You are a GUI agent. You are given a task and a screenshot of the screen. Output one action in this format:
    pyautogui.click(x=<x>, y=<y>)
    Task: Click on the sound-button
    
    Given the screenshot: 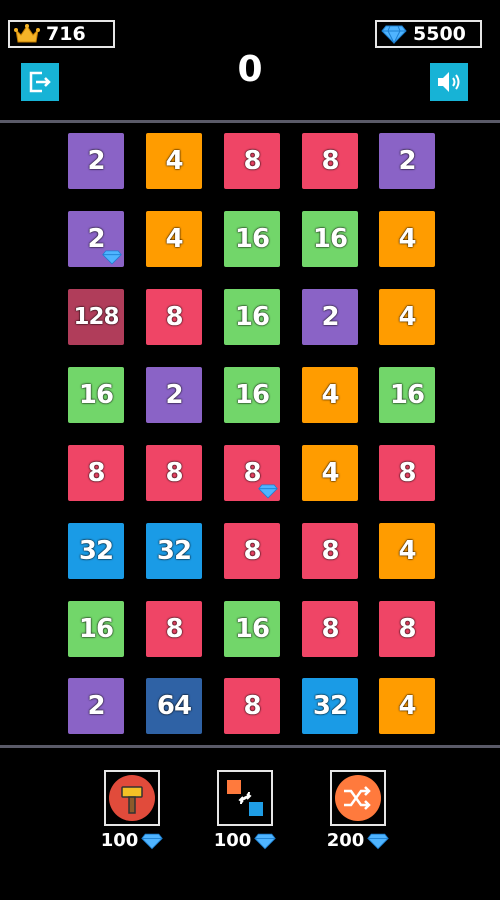 What is the action you would take?
    pyautogui.click(x=449, y=82)
    